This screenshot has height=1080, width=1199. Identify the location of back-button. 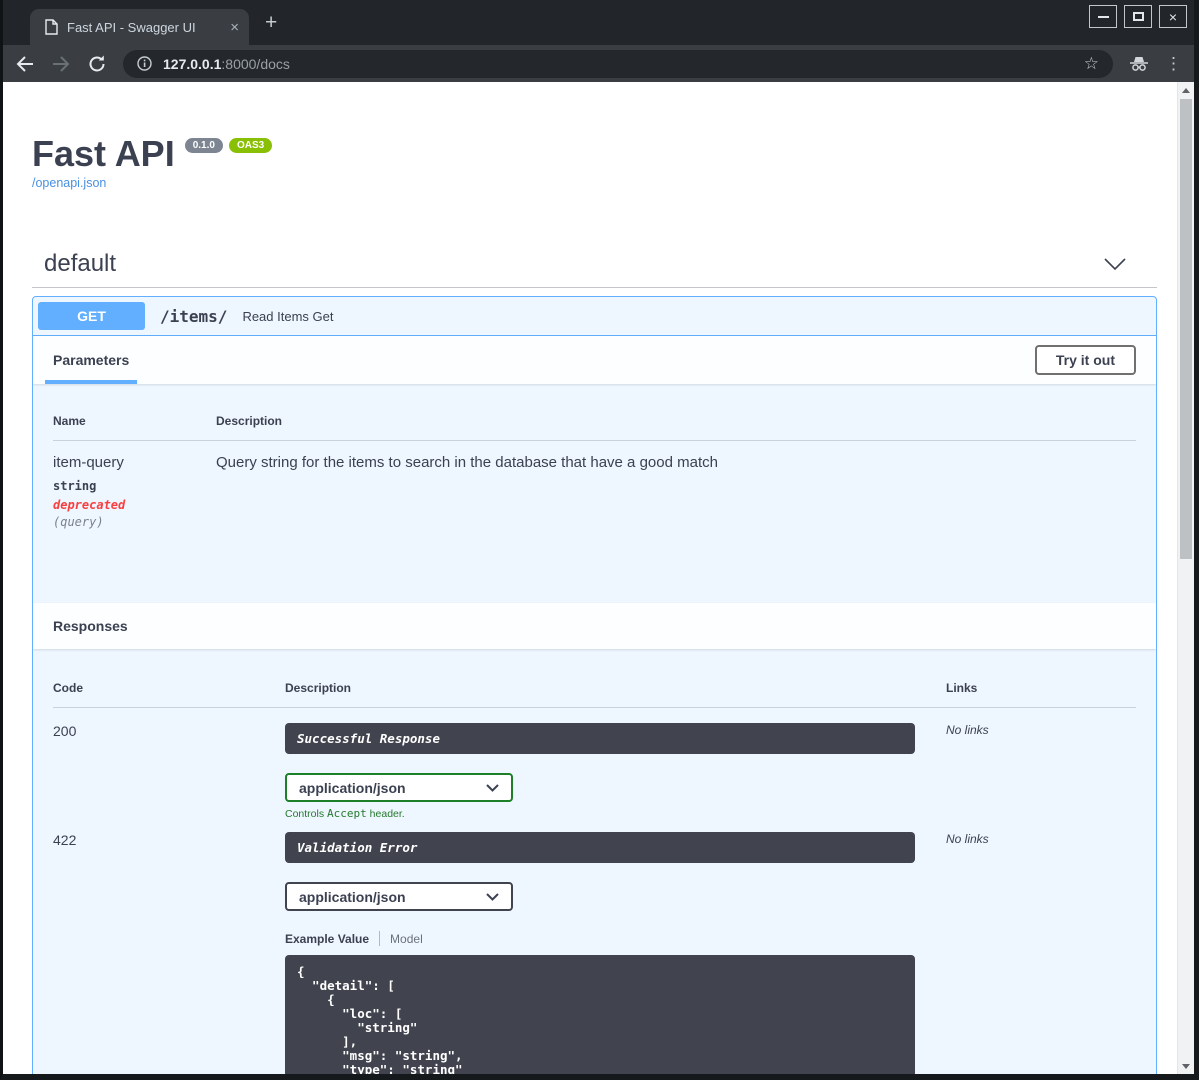
(25, 64).